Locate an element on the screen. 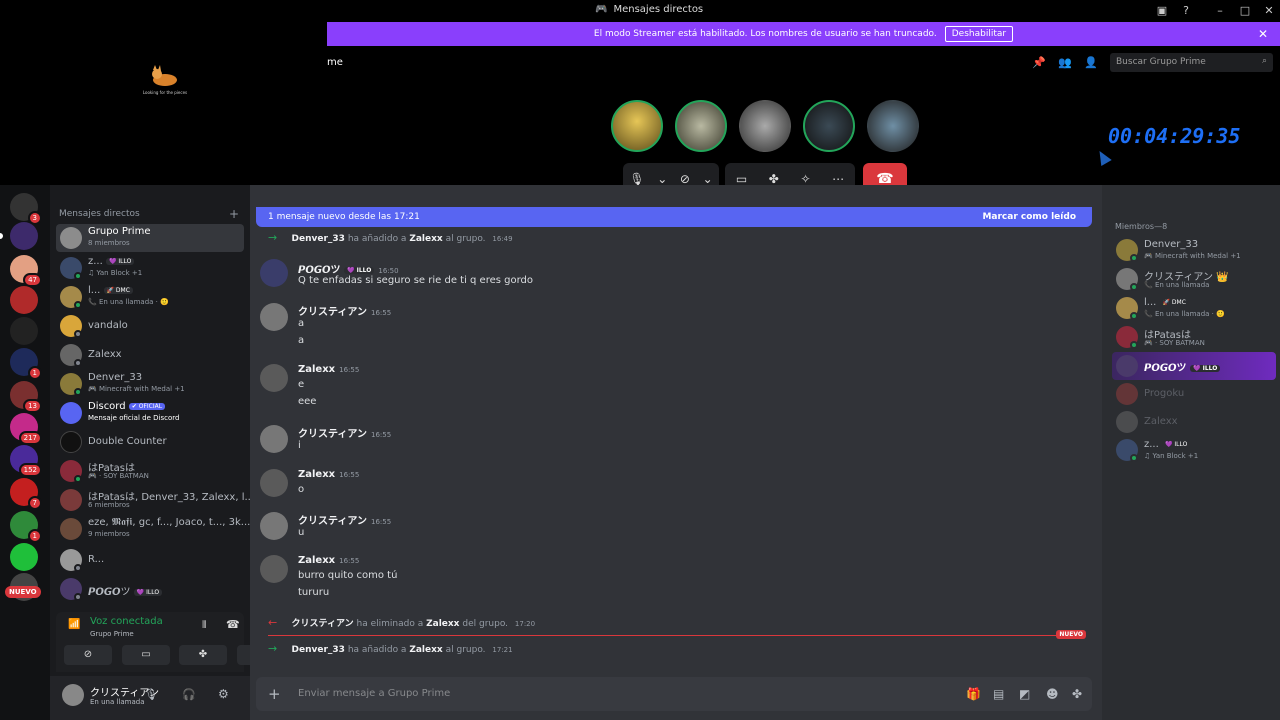  server-icon: 3 is located at coordinates (26, 209).